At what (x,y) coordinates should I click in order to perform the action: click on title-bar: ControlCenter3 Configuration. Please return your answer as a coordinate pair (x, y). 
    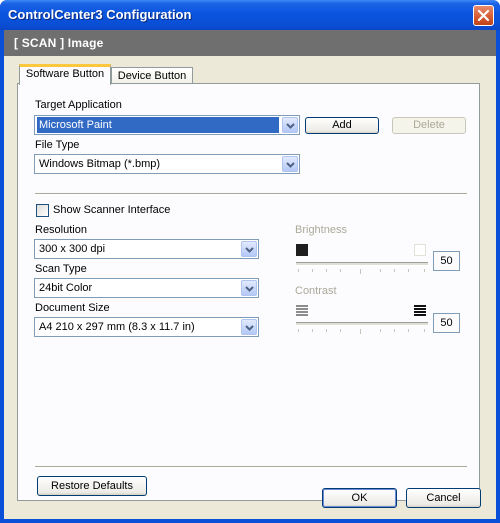
    Looking at the image, I should click on (250, 15).